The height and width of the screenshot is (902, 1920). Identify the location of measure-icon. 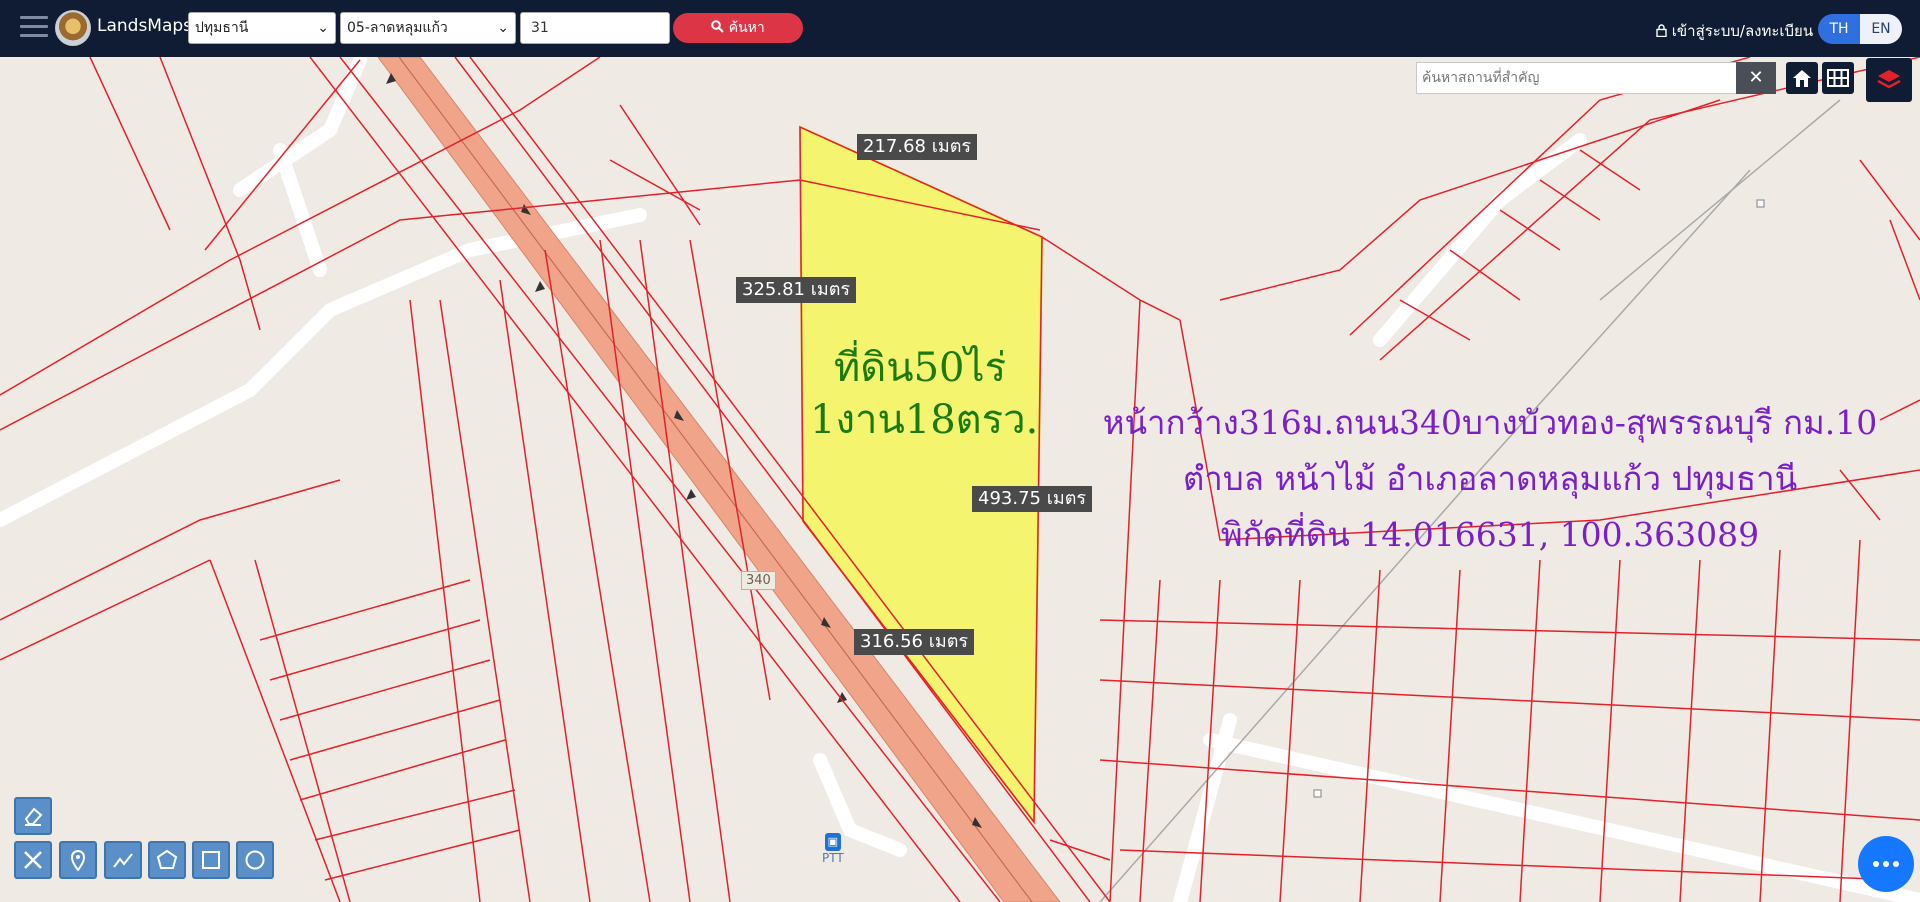
(33, 860).